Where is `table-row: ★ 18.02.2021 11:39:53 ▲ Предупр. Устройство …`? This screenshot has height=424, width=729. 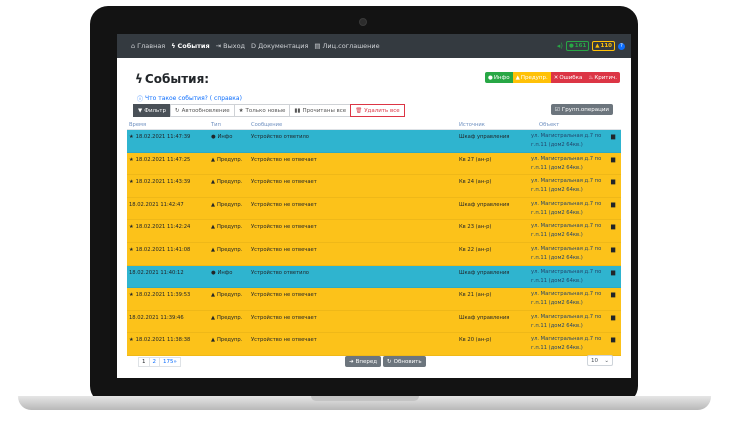 table-row: ★ 18.02.2021 11:39:53 ▲ Предупр. Устройство … is located at coordinates (374, 299).